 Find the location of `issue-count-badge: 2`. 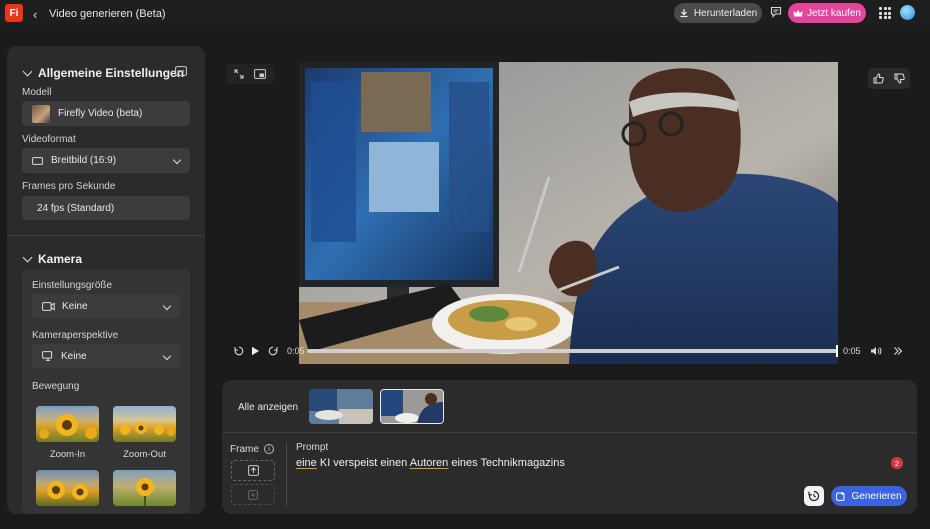

issue-count-badge: 2 is located at coordinates (897, 463).